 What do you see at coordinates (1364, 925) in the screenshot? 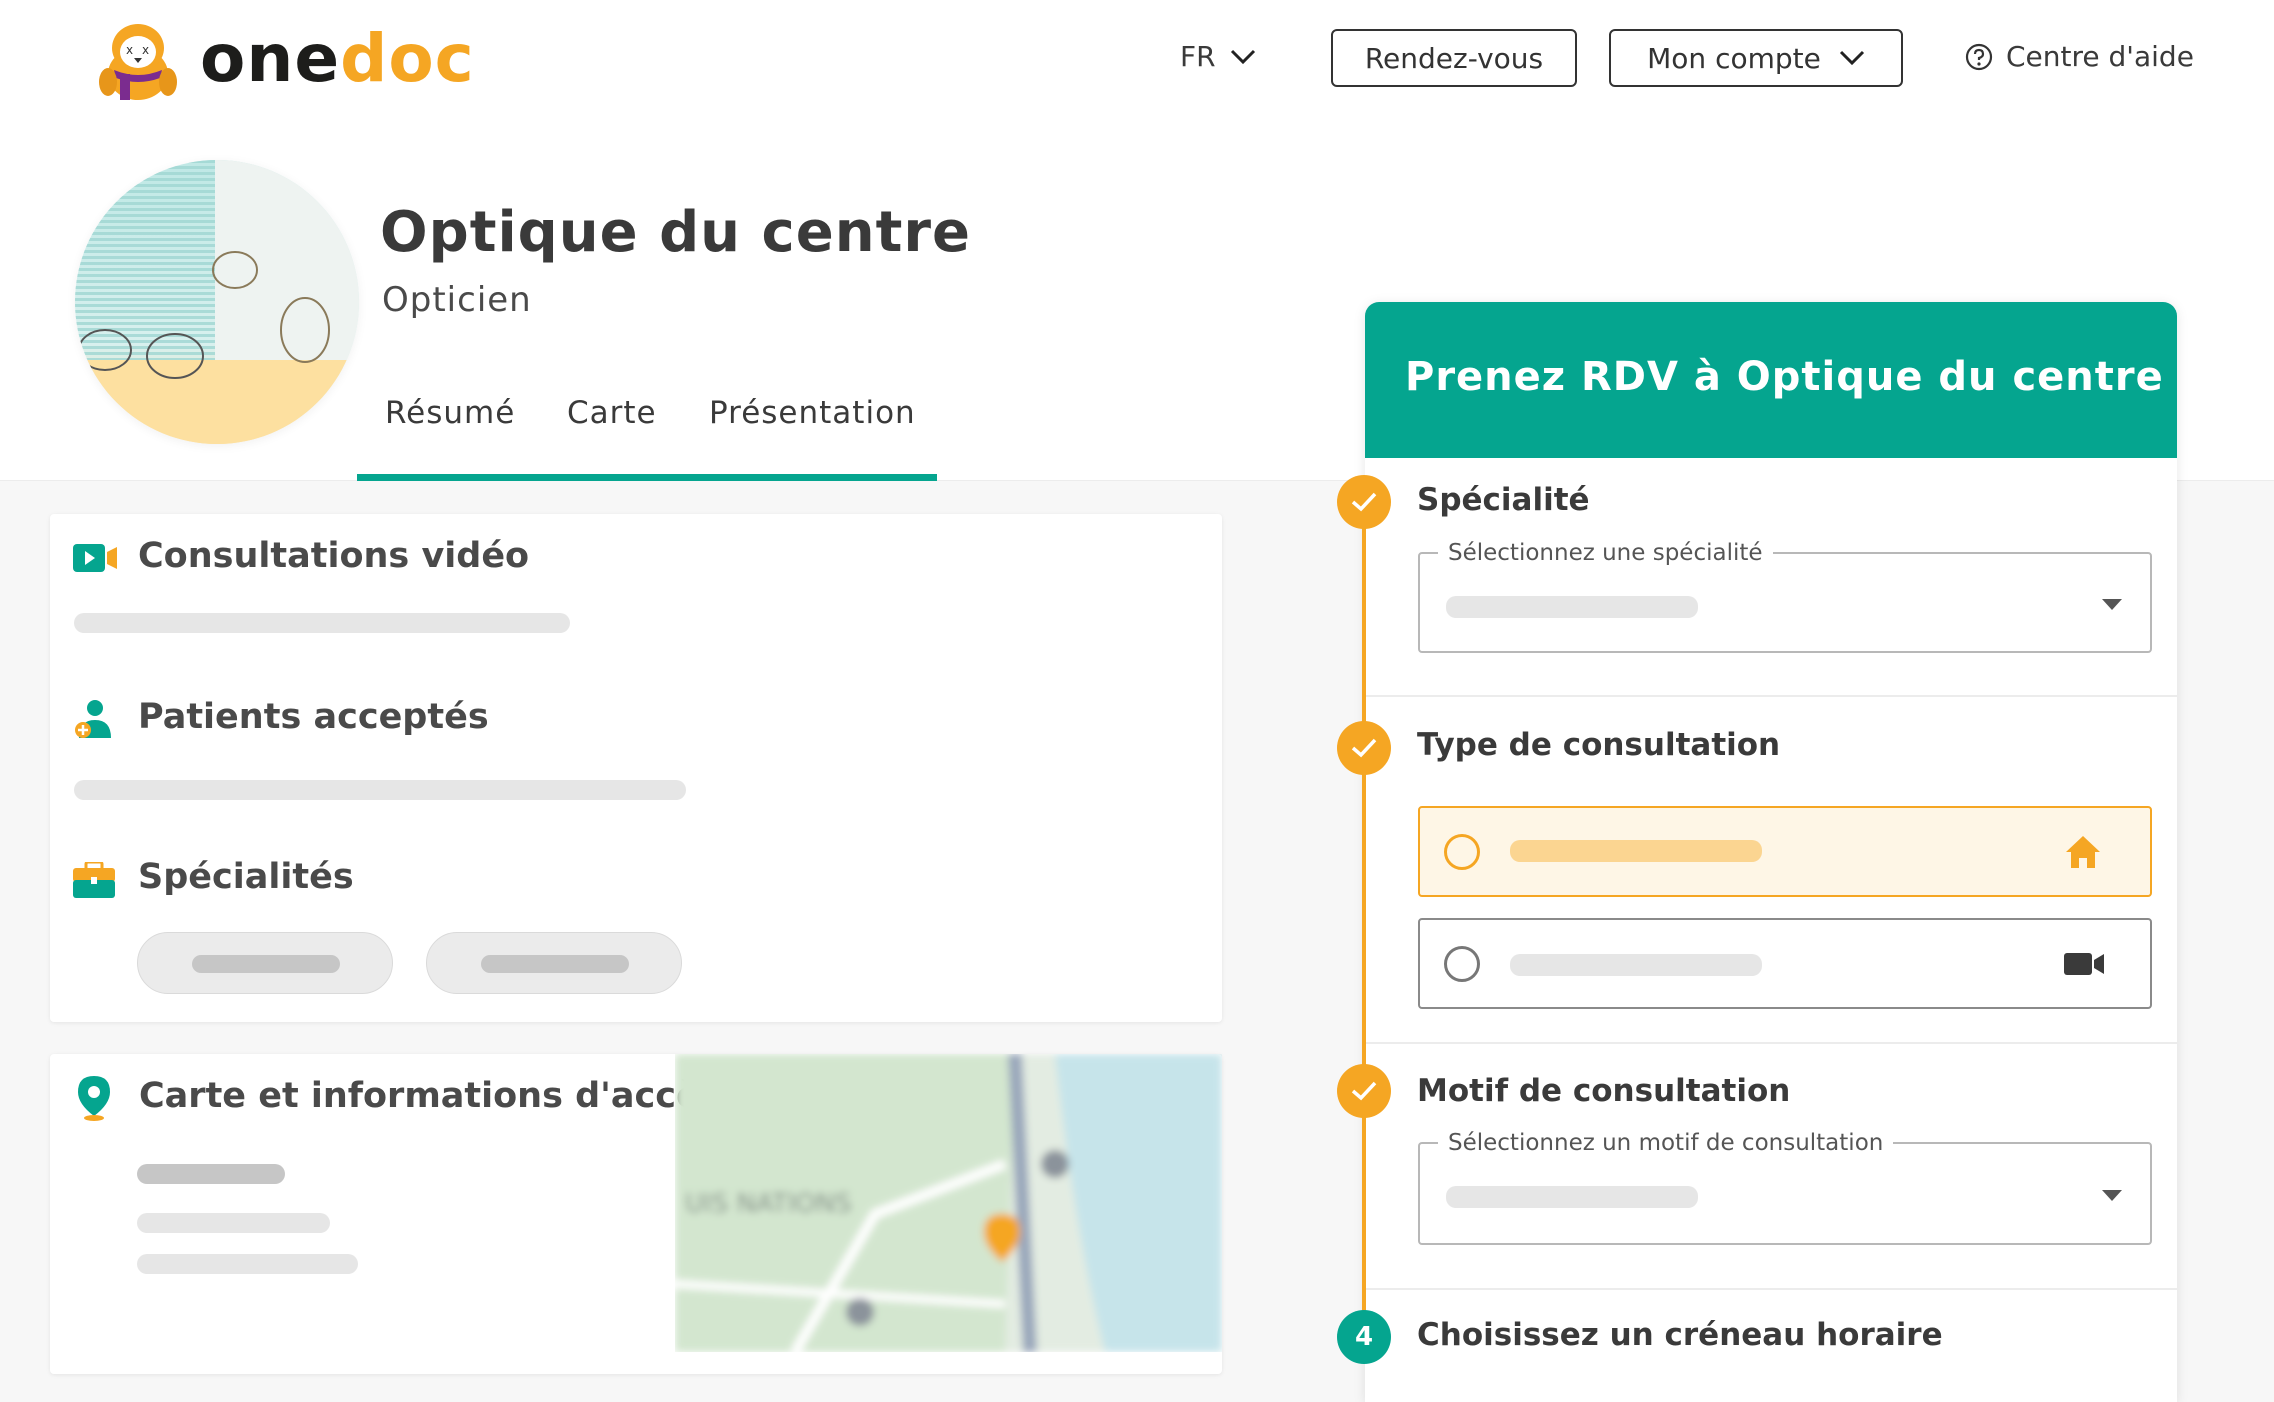
I see `steps-progress-line` at bounding box center [1364, 925].